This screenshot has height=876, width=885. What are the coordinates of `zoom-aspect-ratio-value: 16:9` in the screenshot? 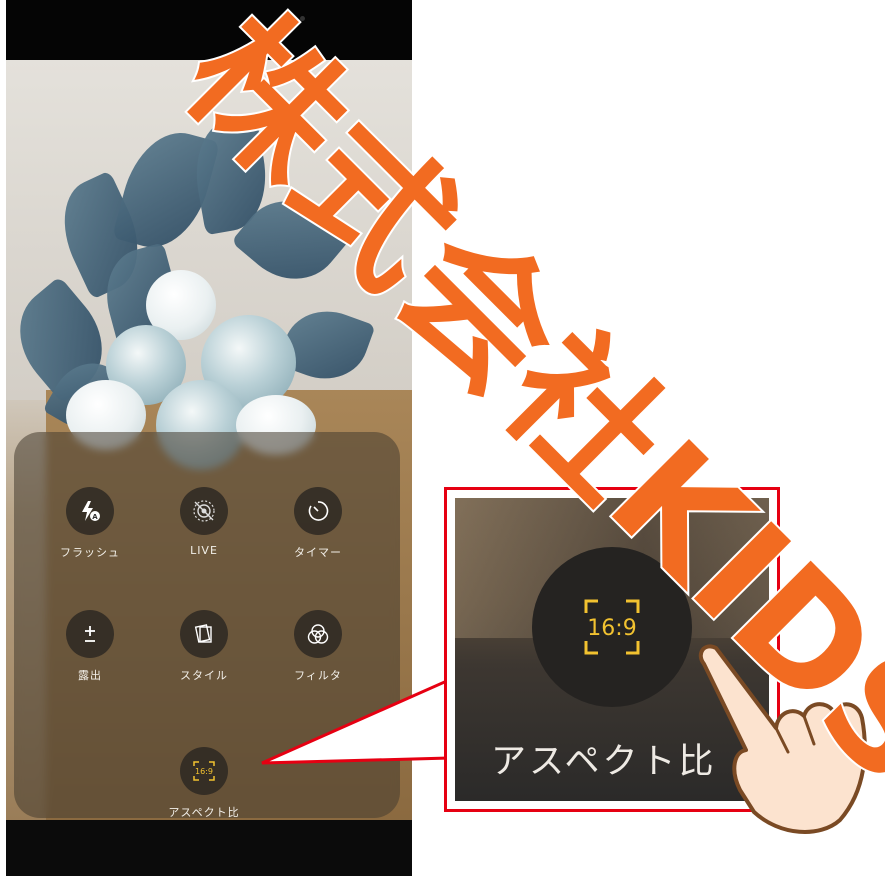 It's located at (611, 628).